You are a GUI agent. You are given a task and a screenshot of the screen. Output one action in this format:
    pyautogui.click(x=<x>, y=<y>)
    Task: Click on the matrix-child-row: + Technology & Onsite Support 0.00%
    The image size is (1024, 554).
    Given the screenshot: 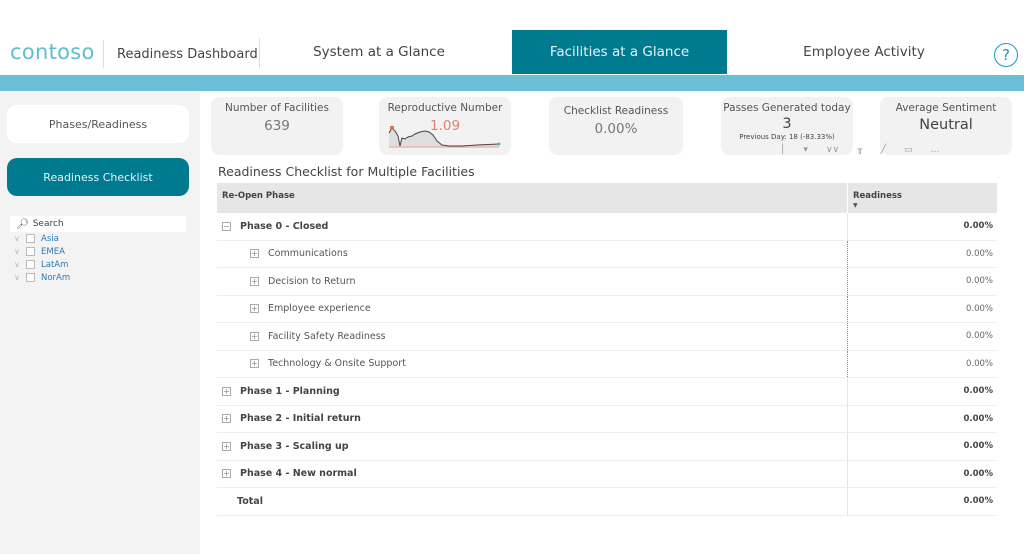 What is the action you would take?
    pyautogui.click(x=607, y=364)
    